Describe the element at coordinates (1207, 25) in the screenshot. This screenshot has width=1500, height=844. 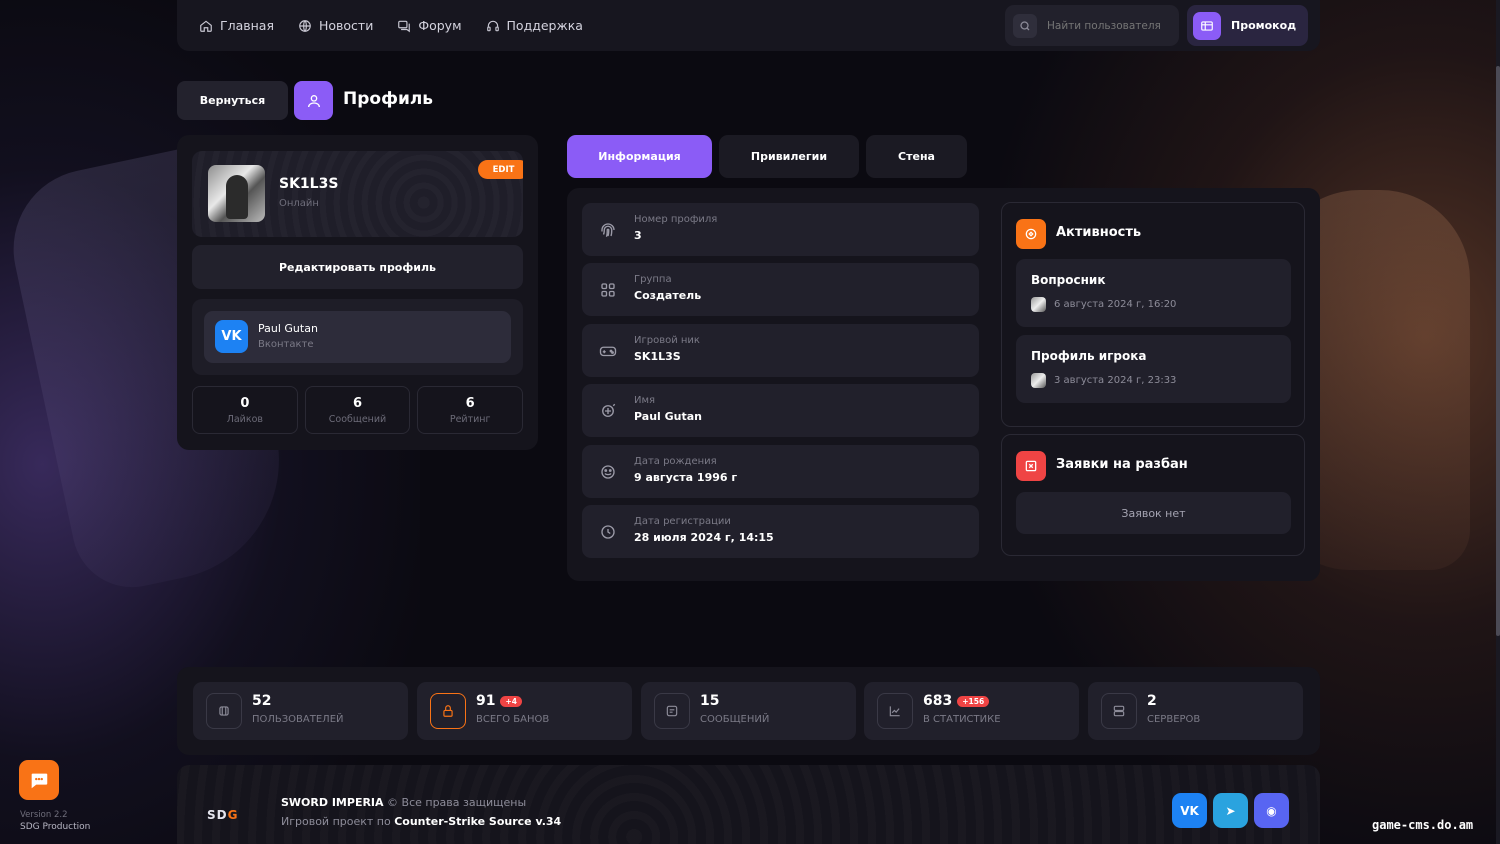
I see `promo-icon` at that location.